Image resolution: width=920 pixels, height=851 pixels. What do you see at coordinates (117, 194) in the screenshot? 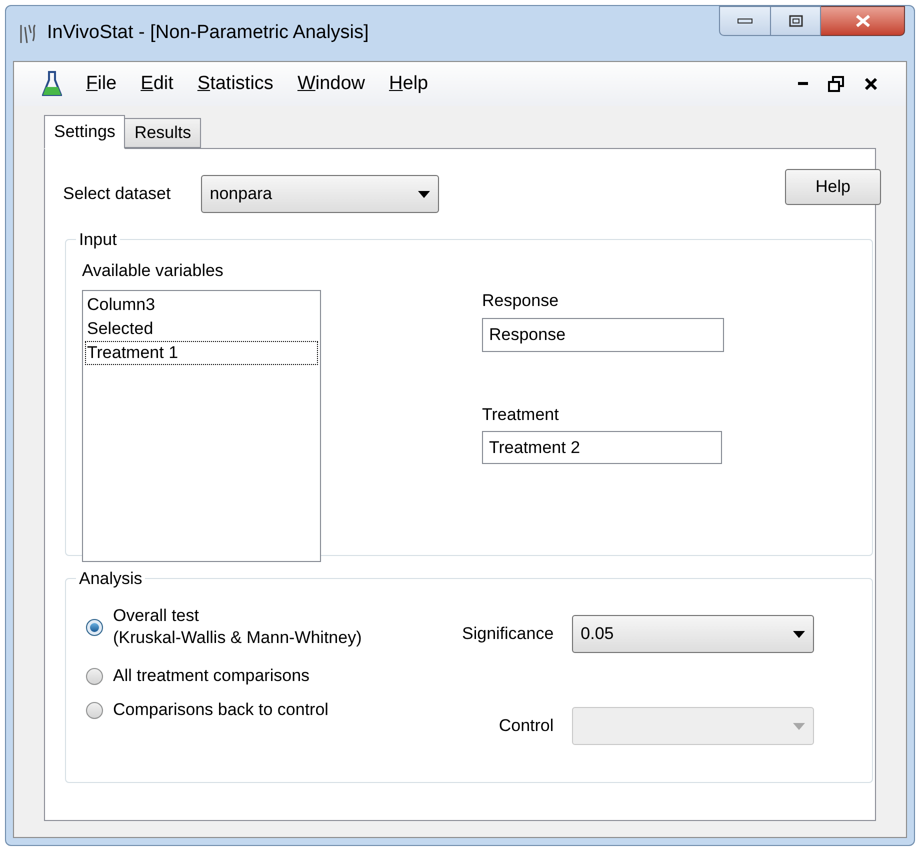
I see `field-label: Select dataset` at bounding box center [117, 194].